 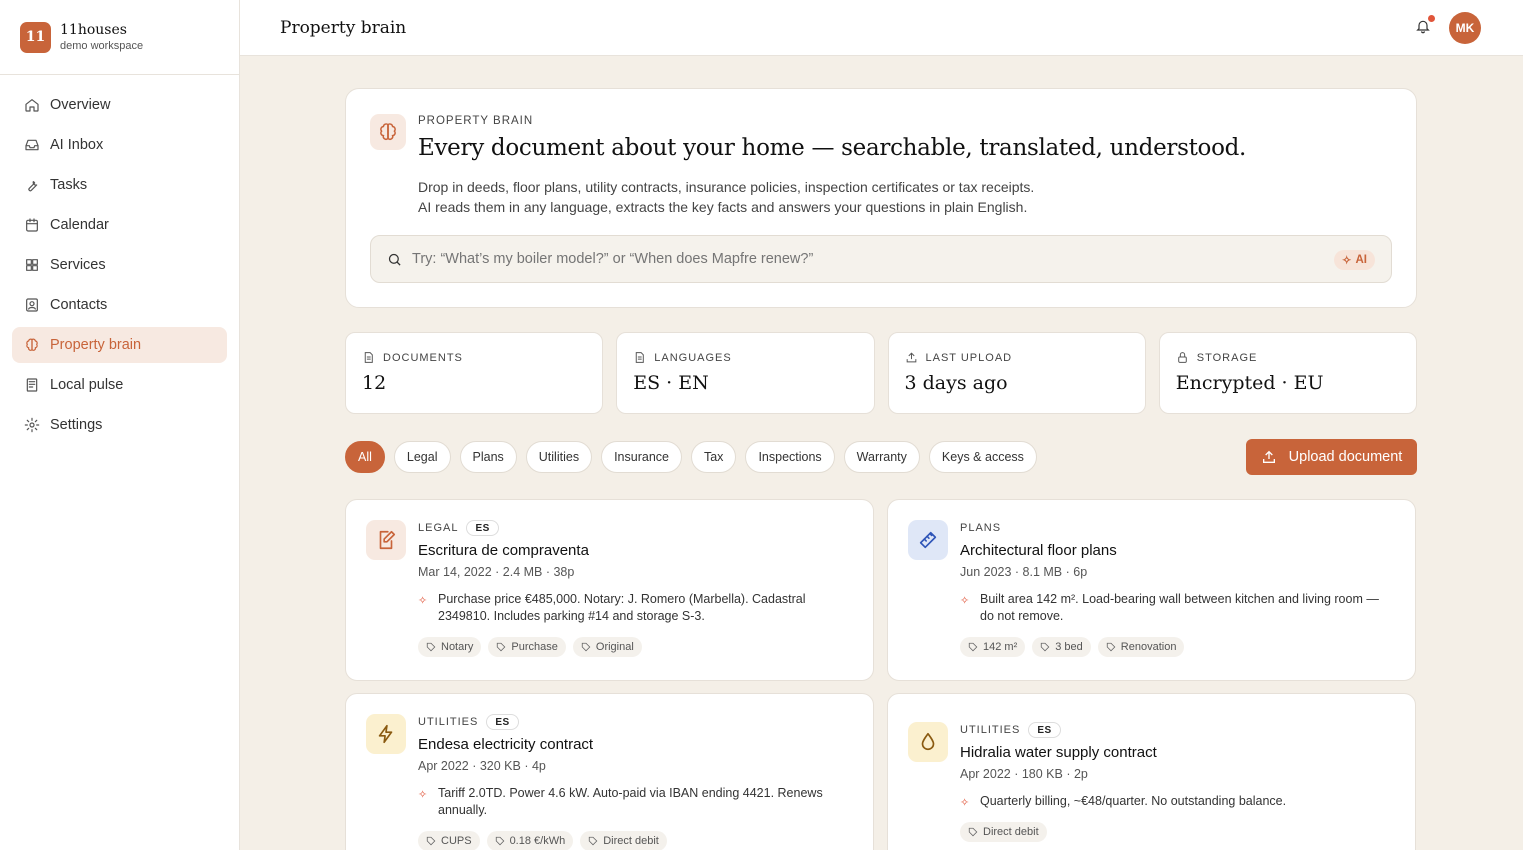 I want to click on tag-label: Renovation, so click(x=1148, y=647).